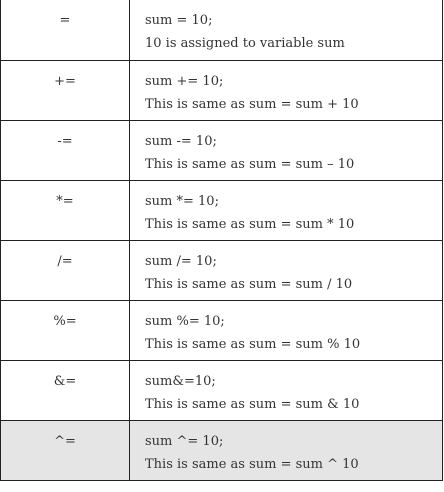 The width and height of the screenshot is (444, 492). Describe the element at coordinates (65, 390) in the screenshot. I see `operator-cell: &=` at that location.